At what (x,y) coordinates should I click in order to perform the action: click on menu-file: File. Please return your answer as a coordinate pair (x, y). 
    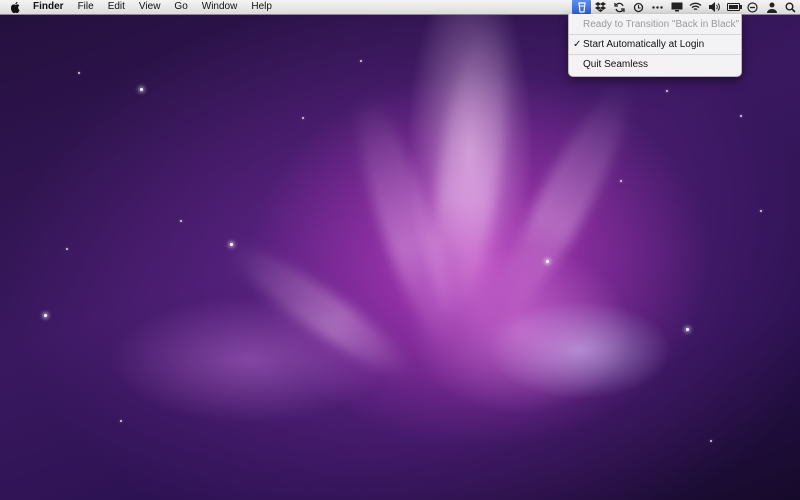
    Looking at the image, I should click on (86, 7).